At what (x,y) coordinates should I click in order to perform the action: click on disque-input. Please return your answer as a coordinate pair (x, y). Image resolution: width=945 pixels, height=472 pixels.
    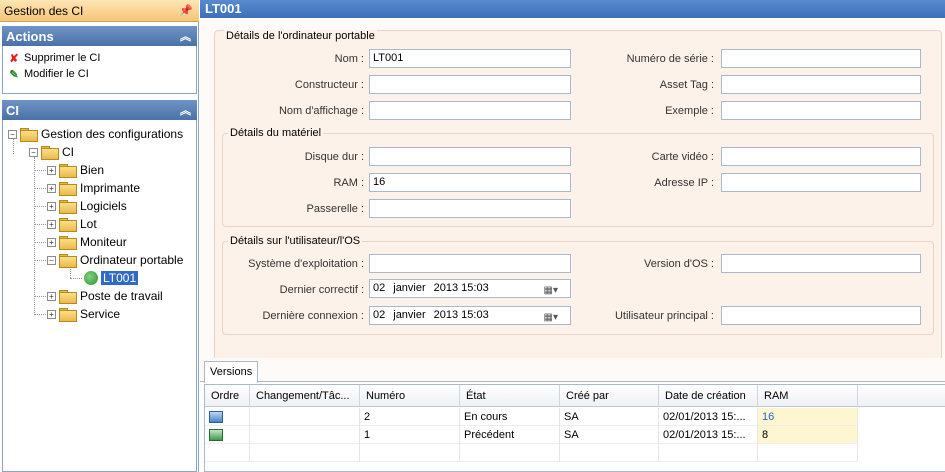
    Looking at the image, I should click on (470, 156).